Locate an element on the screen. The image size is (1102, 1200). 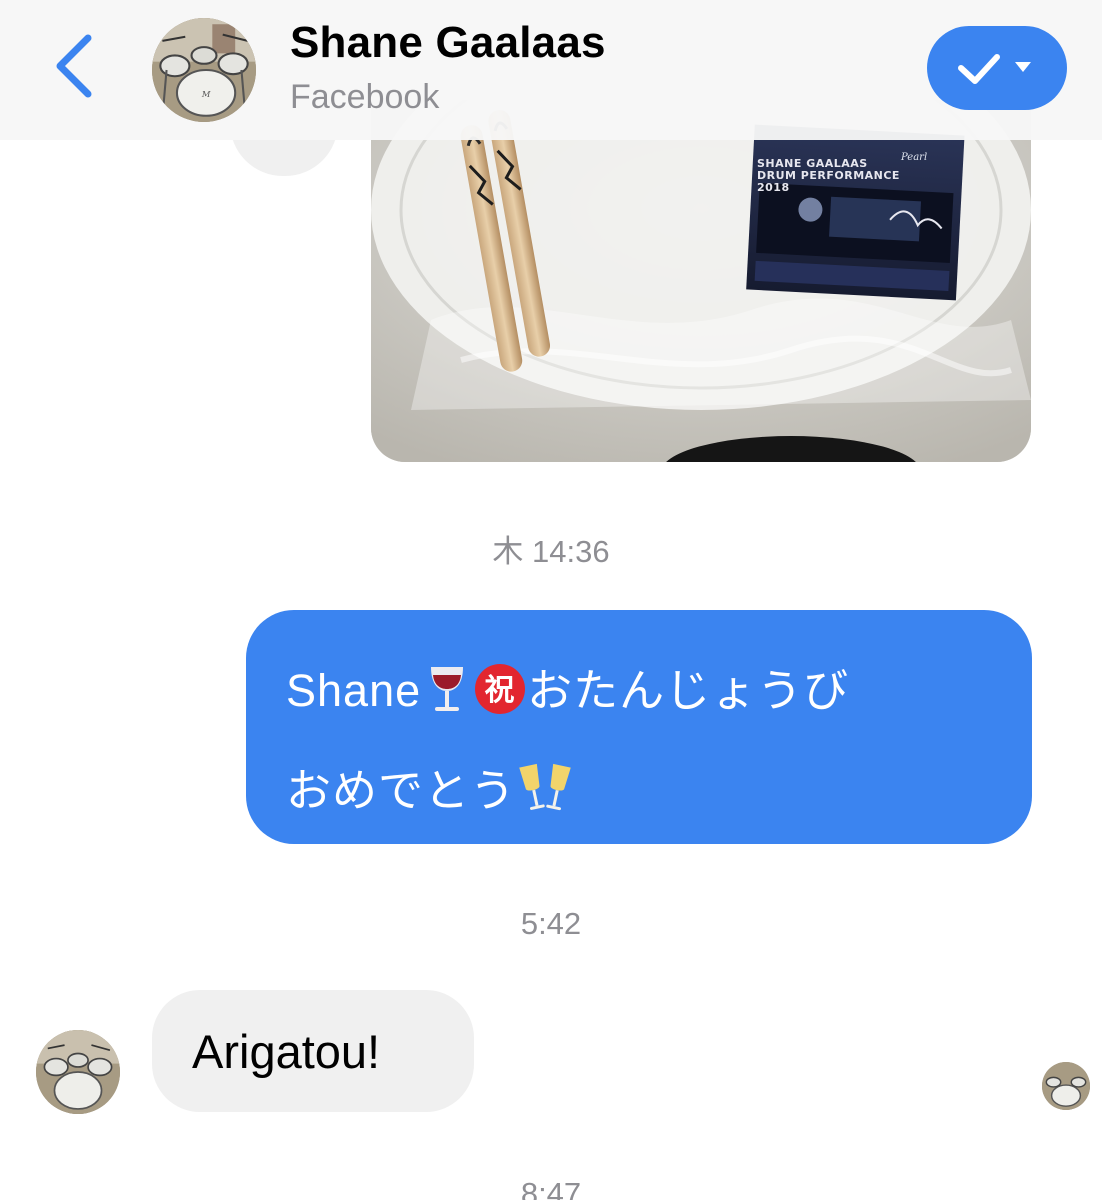
caret-down-icon is located at coordinates (1023, 67).